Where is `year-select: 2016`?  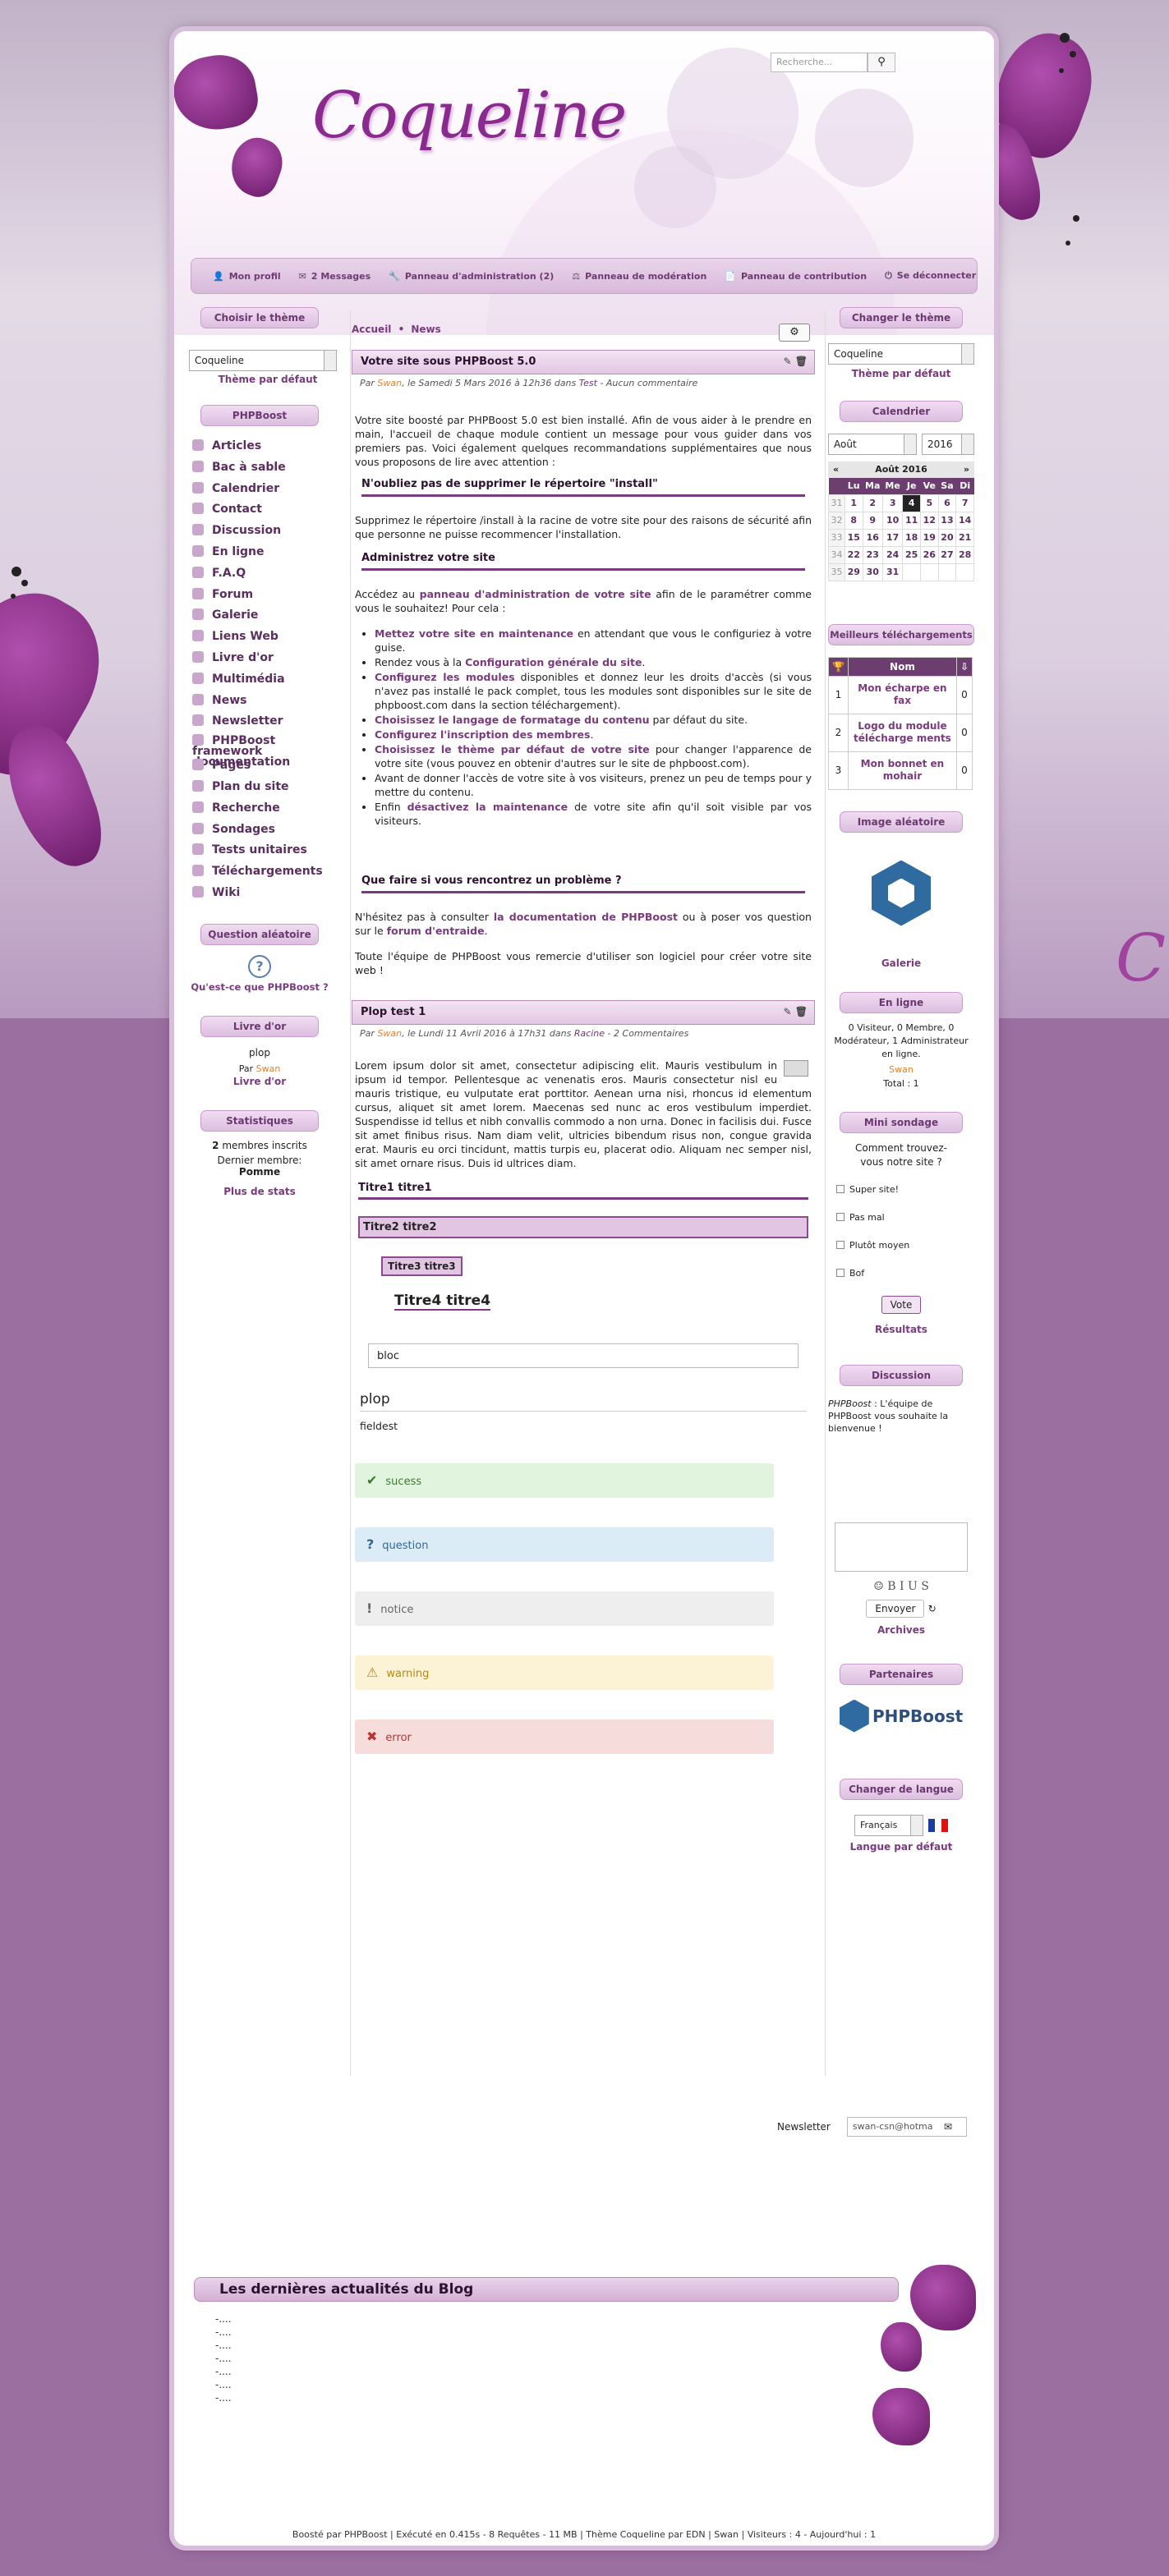
year-select: 2016 is located at coordinates (948, 444).